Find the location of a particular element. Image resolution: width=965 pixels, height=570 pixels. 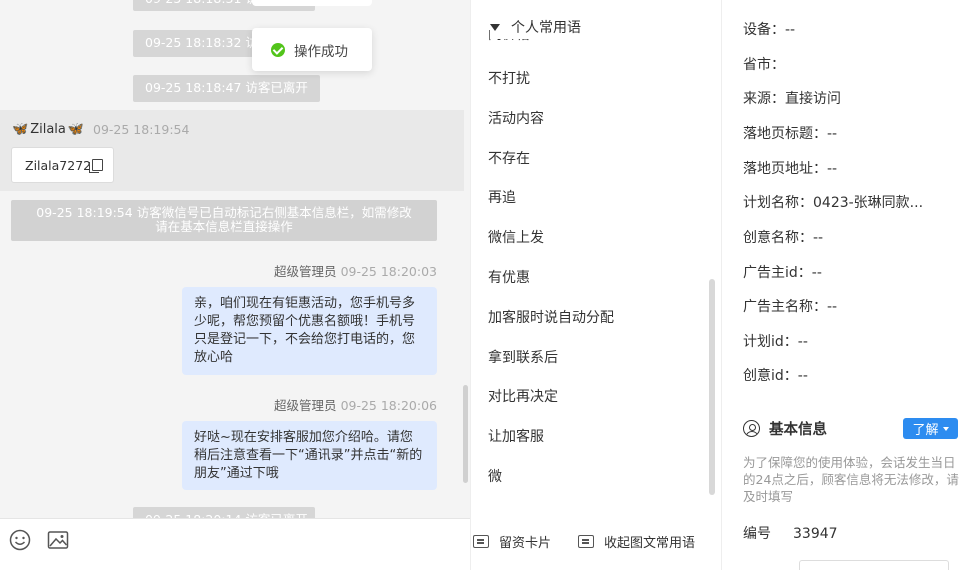

phrase-item: 再追 is located at coordinates (502, 197).